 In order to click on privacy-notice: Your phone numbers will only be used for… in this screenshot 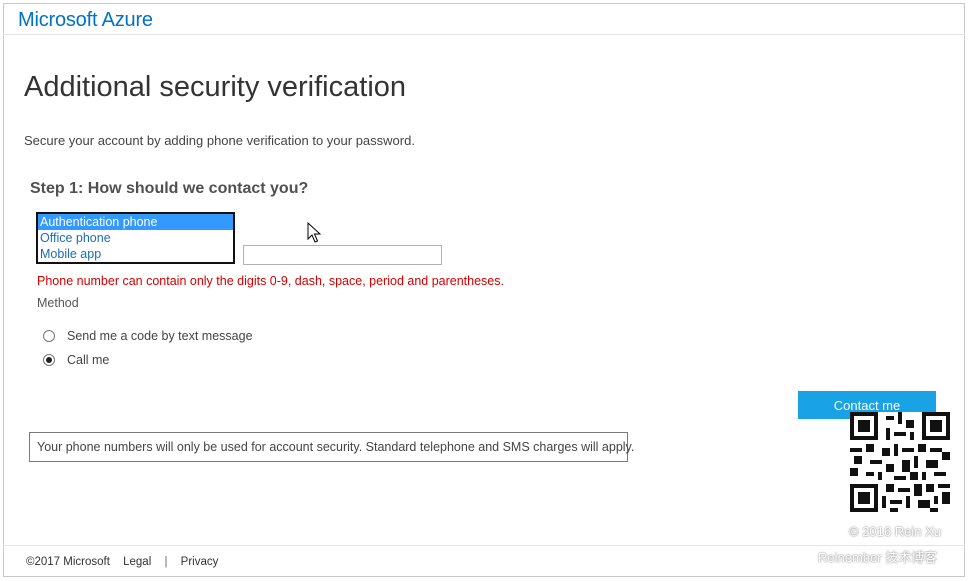, I will do `click(331, 447)`.